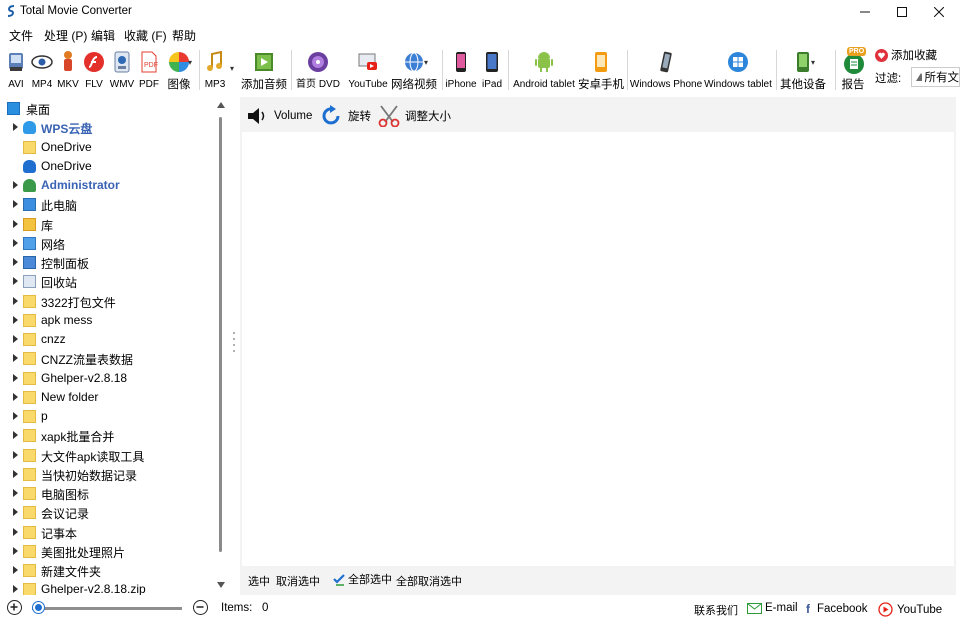 The image size is (960, 624). Describe the element at coordinates (853, 70) in the screenshot. I see `report-button: PRO 报告` at that location.